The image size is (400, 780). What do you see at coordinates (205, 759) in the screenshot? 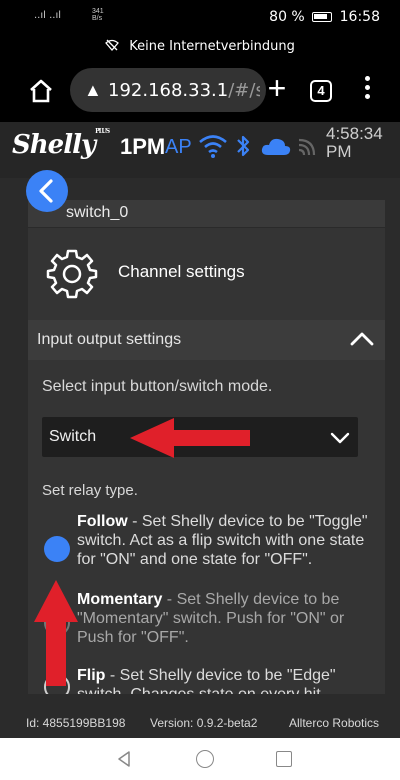
I see `nav-home-icon` at bounding box center [205, 759].